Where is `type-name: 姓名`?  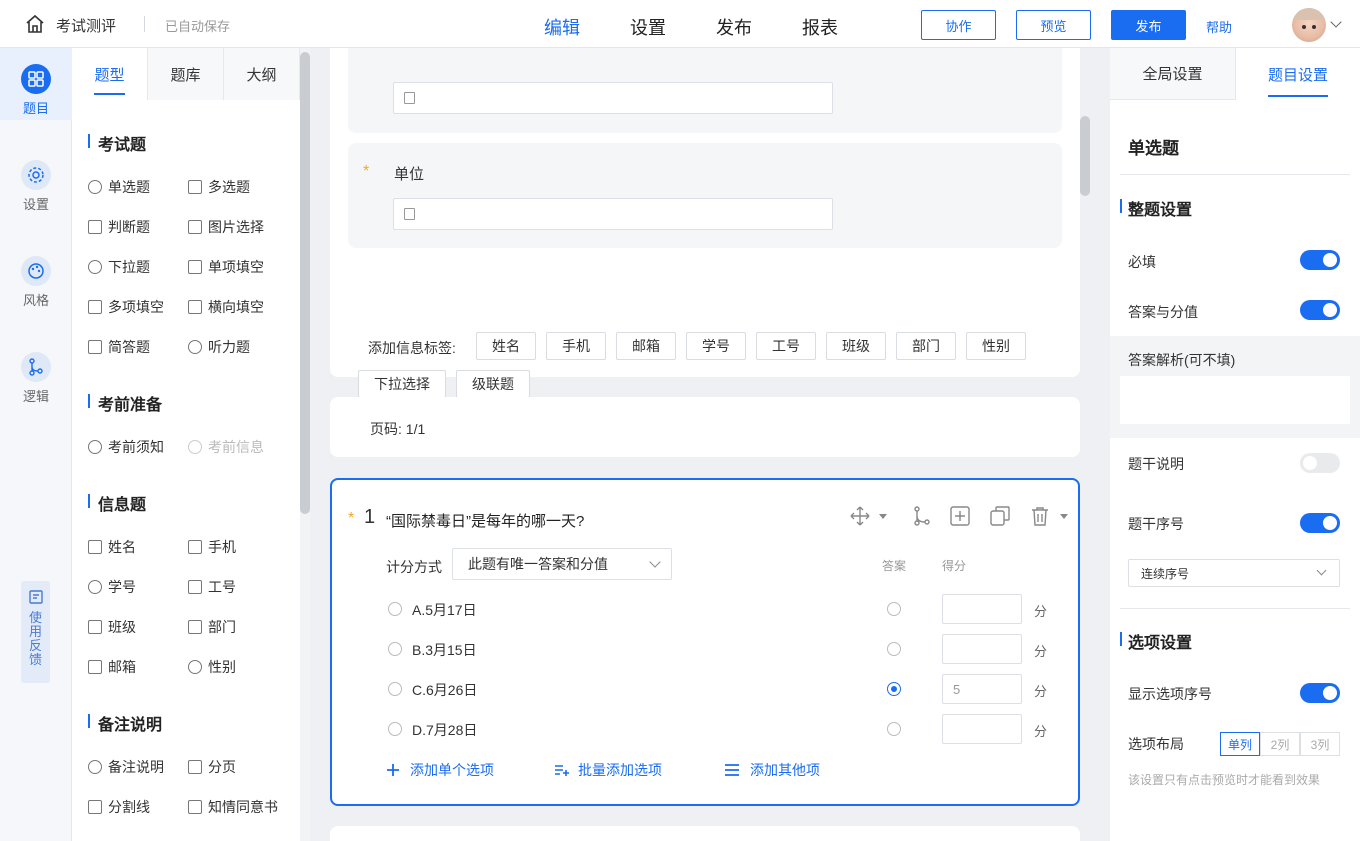
type-name: 姓名 is located at coordinates (112, 547).